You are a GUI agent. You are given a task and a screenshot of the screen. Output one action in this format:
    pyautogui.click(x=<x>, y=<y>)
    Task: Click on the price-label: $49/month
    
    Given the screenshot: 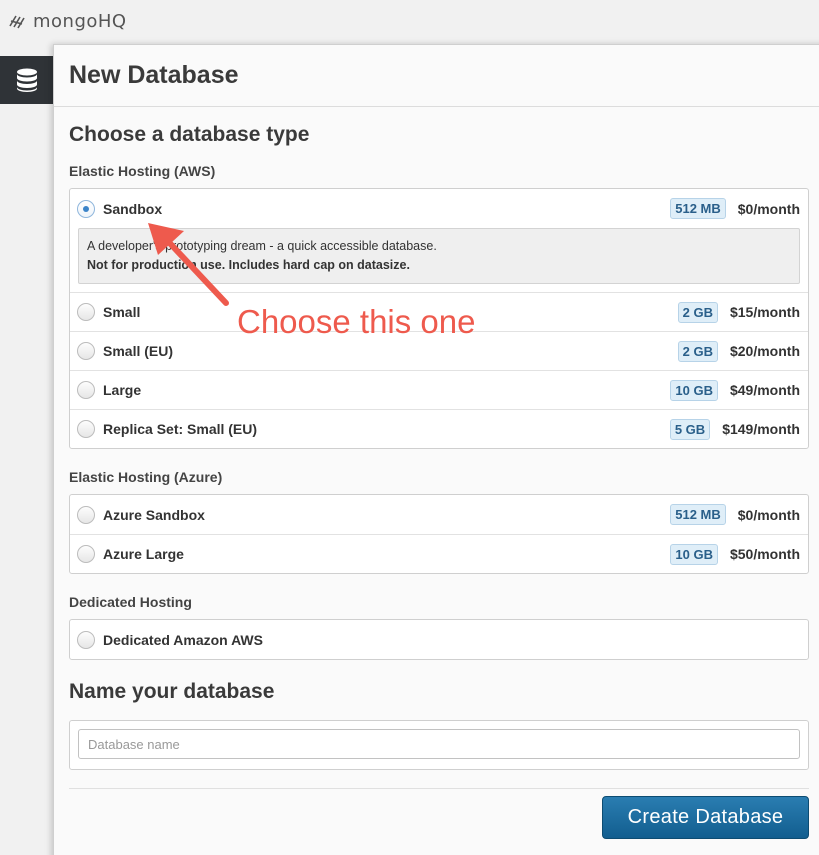 What is the action you would take?
    pyautogui.click(x=764, y=390)
    